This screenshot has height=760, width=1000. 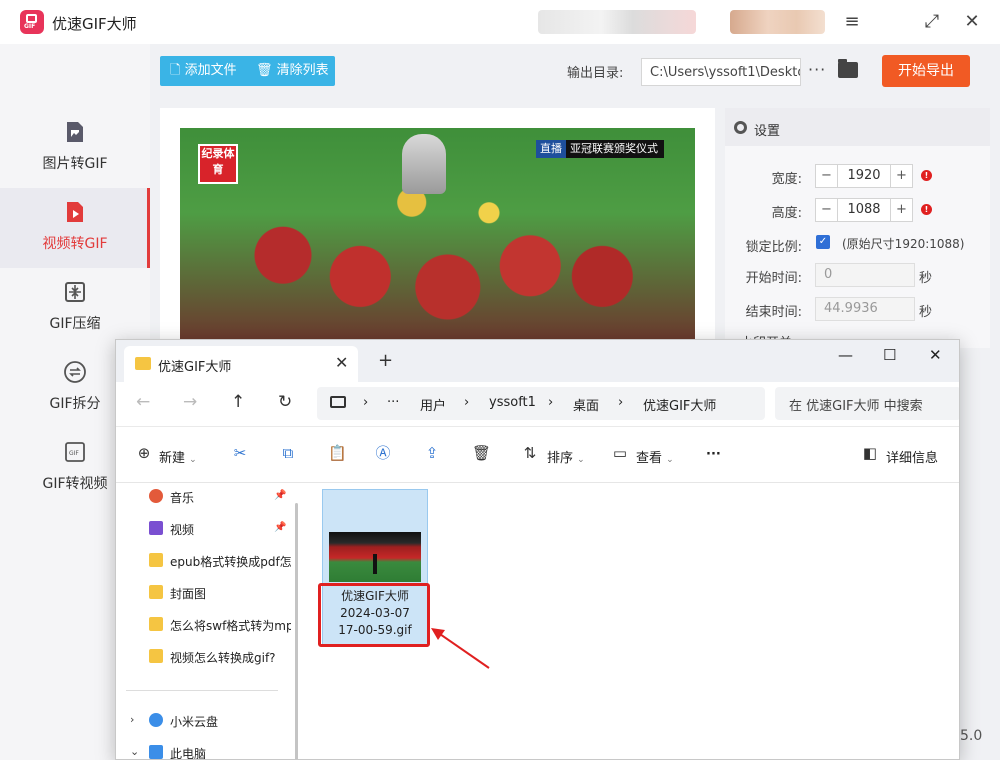 What do you see at coordinates (777, 22) in the screenshot?
I see `blurred-user-avatar` at bounding box center [777, 22].